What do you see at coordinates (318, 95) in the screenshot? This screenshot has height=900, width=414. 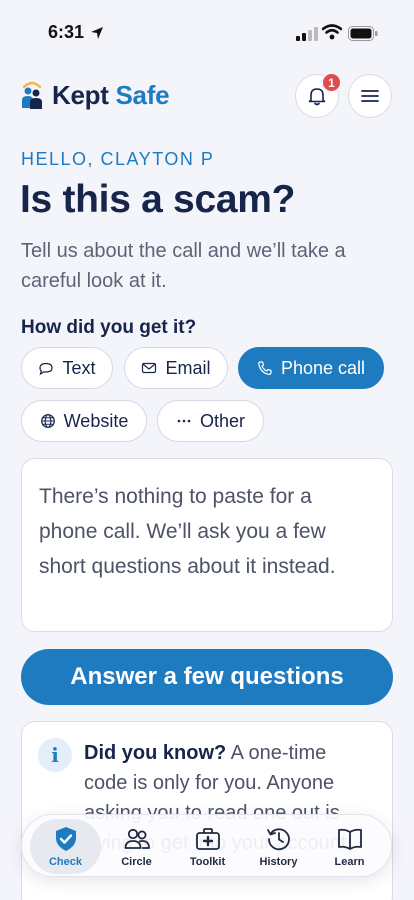 I see `notifications-button: 1` at bounding box center [318, 95].